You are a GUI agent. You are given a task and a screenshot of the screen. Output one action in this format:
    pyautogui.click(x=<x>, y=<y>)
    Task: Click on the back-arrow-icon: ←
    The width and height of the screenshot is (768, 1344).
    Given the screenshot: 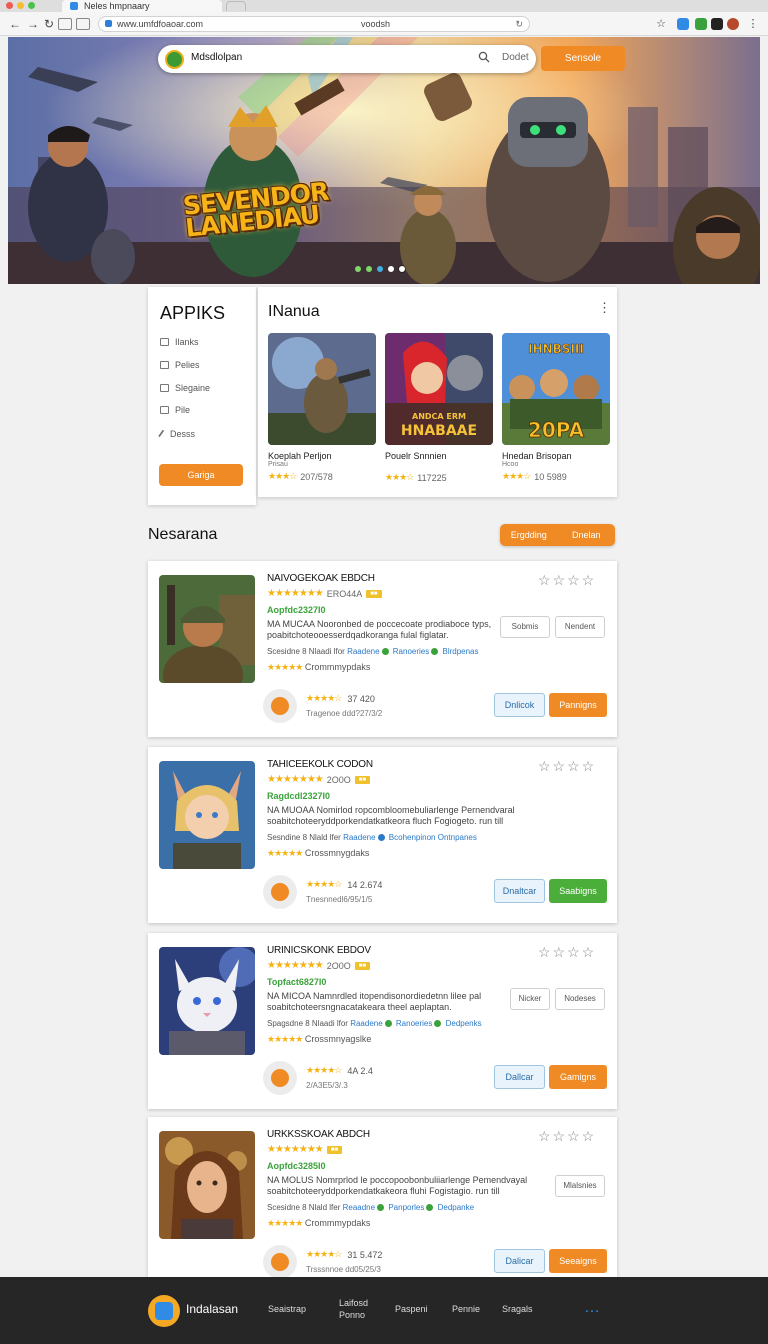 What is the action you would take?
    pyautogui.click(x=15, y=24)
    